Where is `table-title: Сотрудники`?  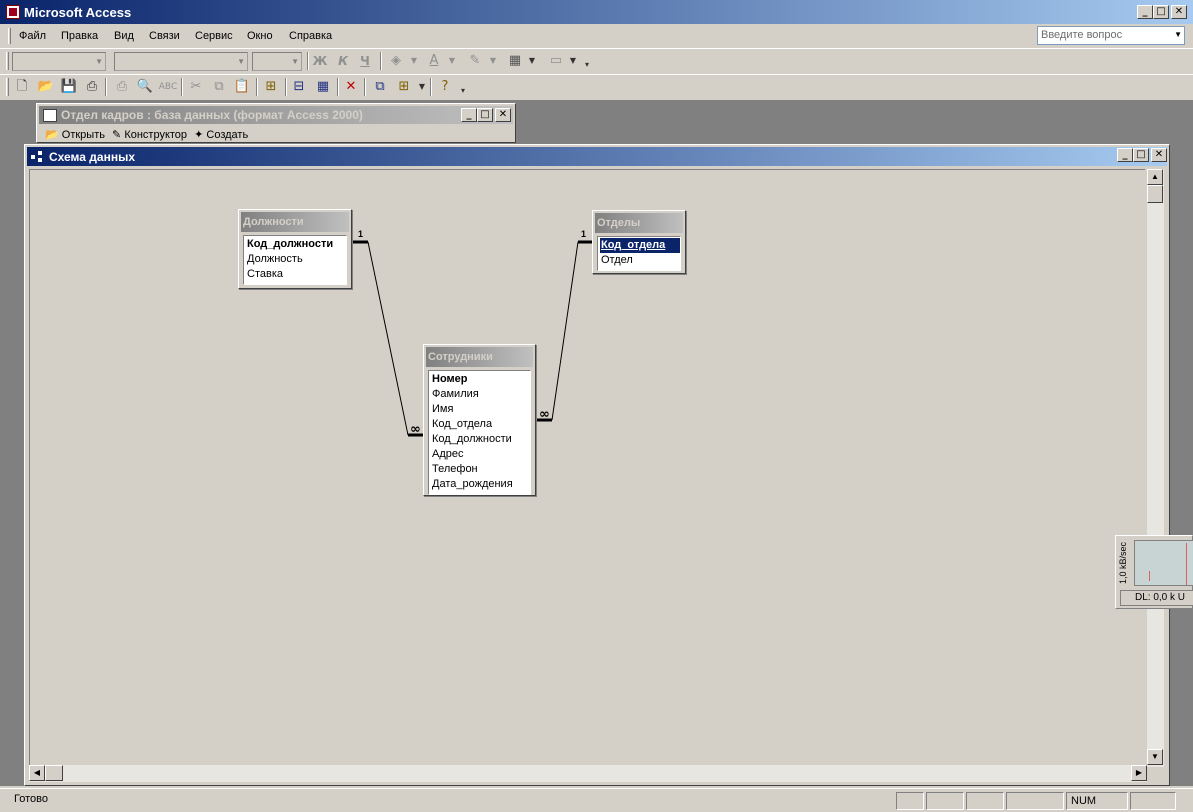
table-title: Сотрудники is located at coordinates (479, 357).